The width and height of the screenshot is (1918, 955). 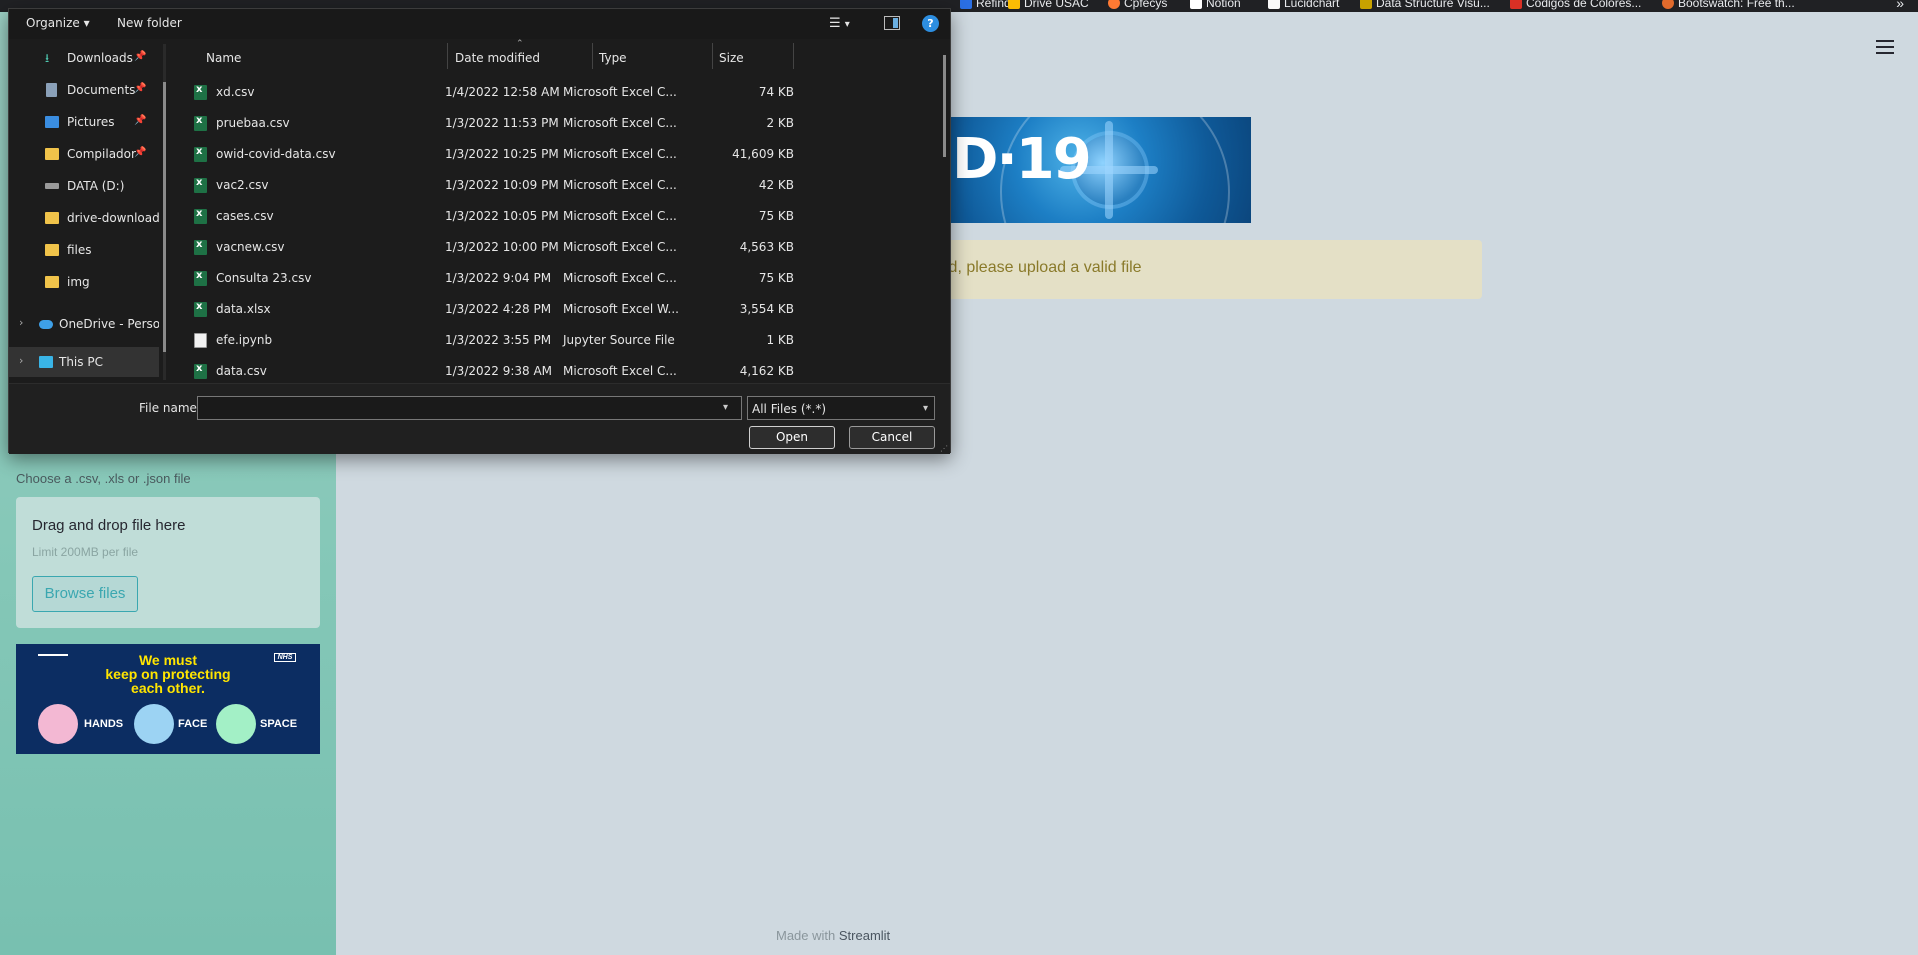 What do you see at coordinates (479, 24) in the screenshot?
I see `dialog-toolbar: Organize ▾ New folder ☰ ▾ ?` at bounding box center [479, 24].